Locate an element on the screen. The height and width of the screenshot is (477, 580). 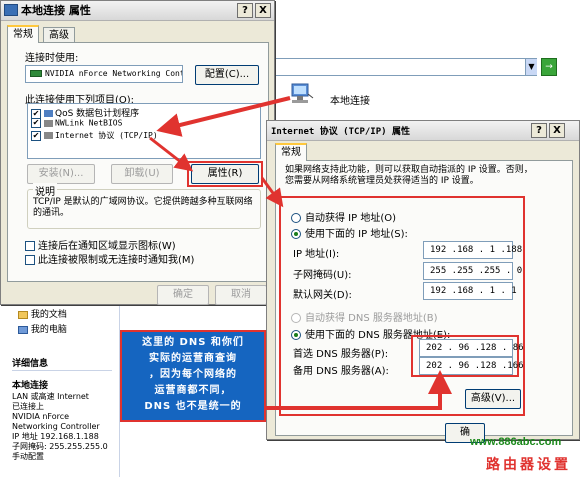
details-heading: 详细信息 is located at coordinates (30, 362).